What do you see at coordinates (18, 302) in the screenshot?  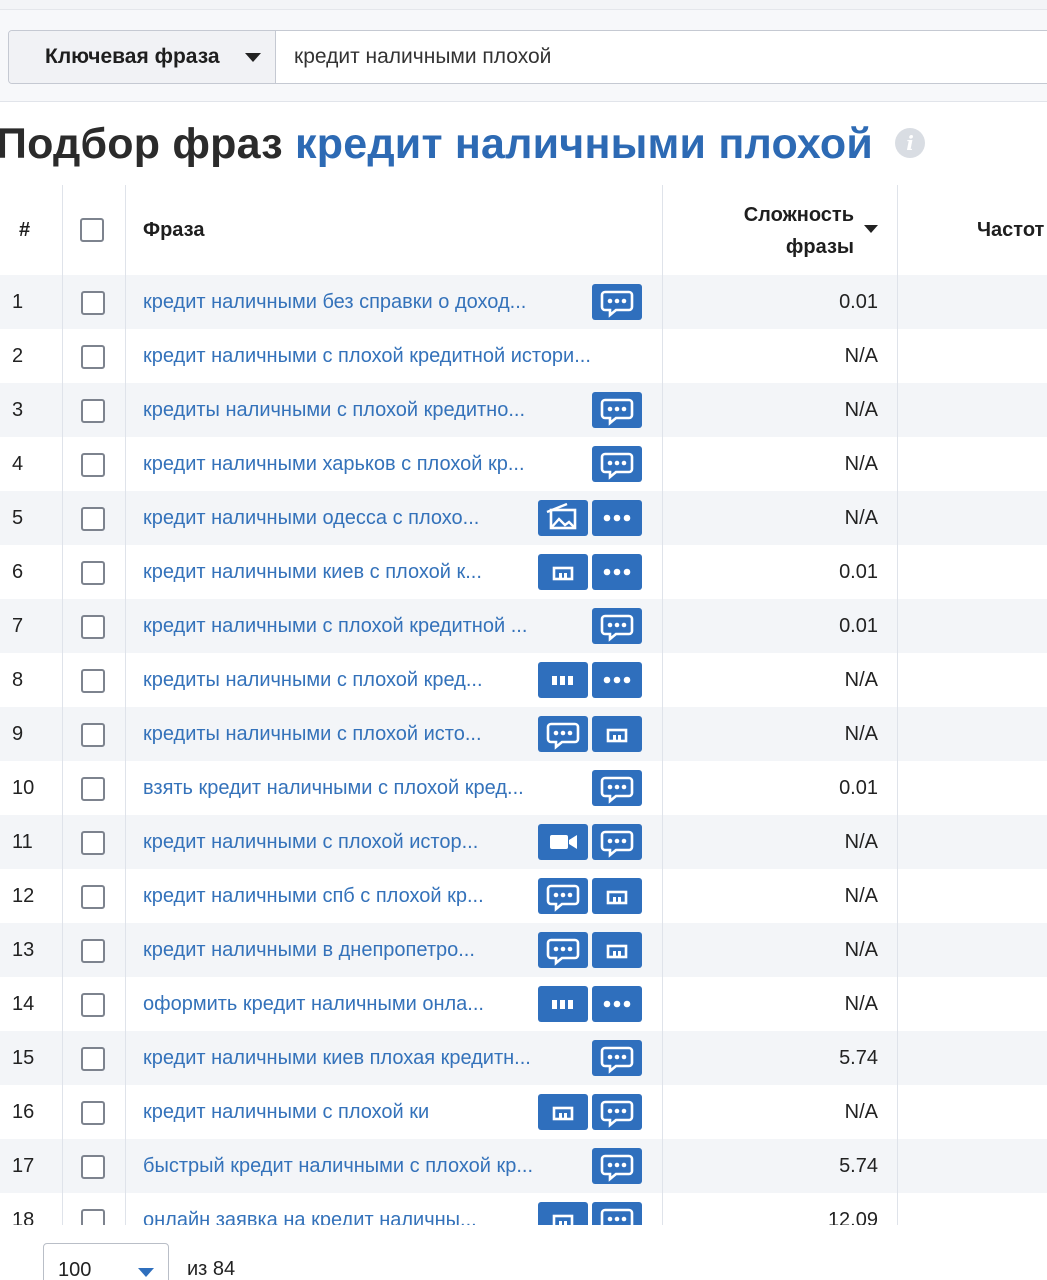 I see `row-number: 1` at bounding box center [18, 302].